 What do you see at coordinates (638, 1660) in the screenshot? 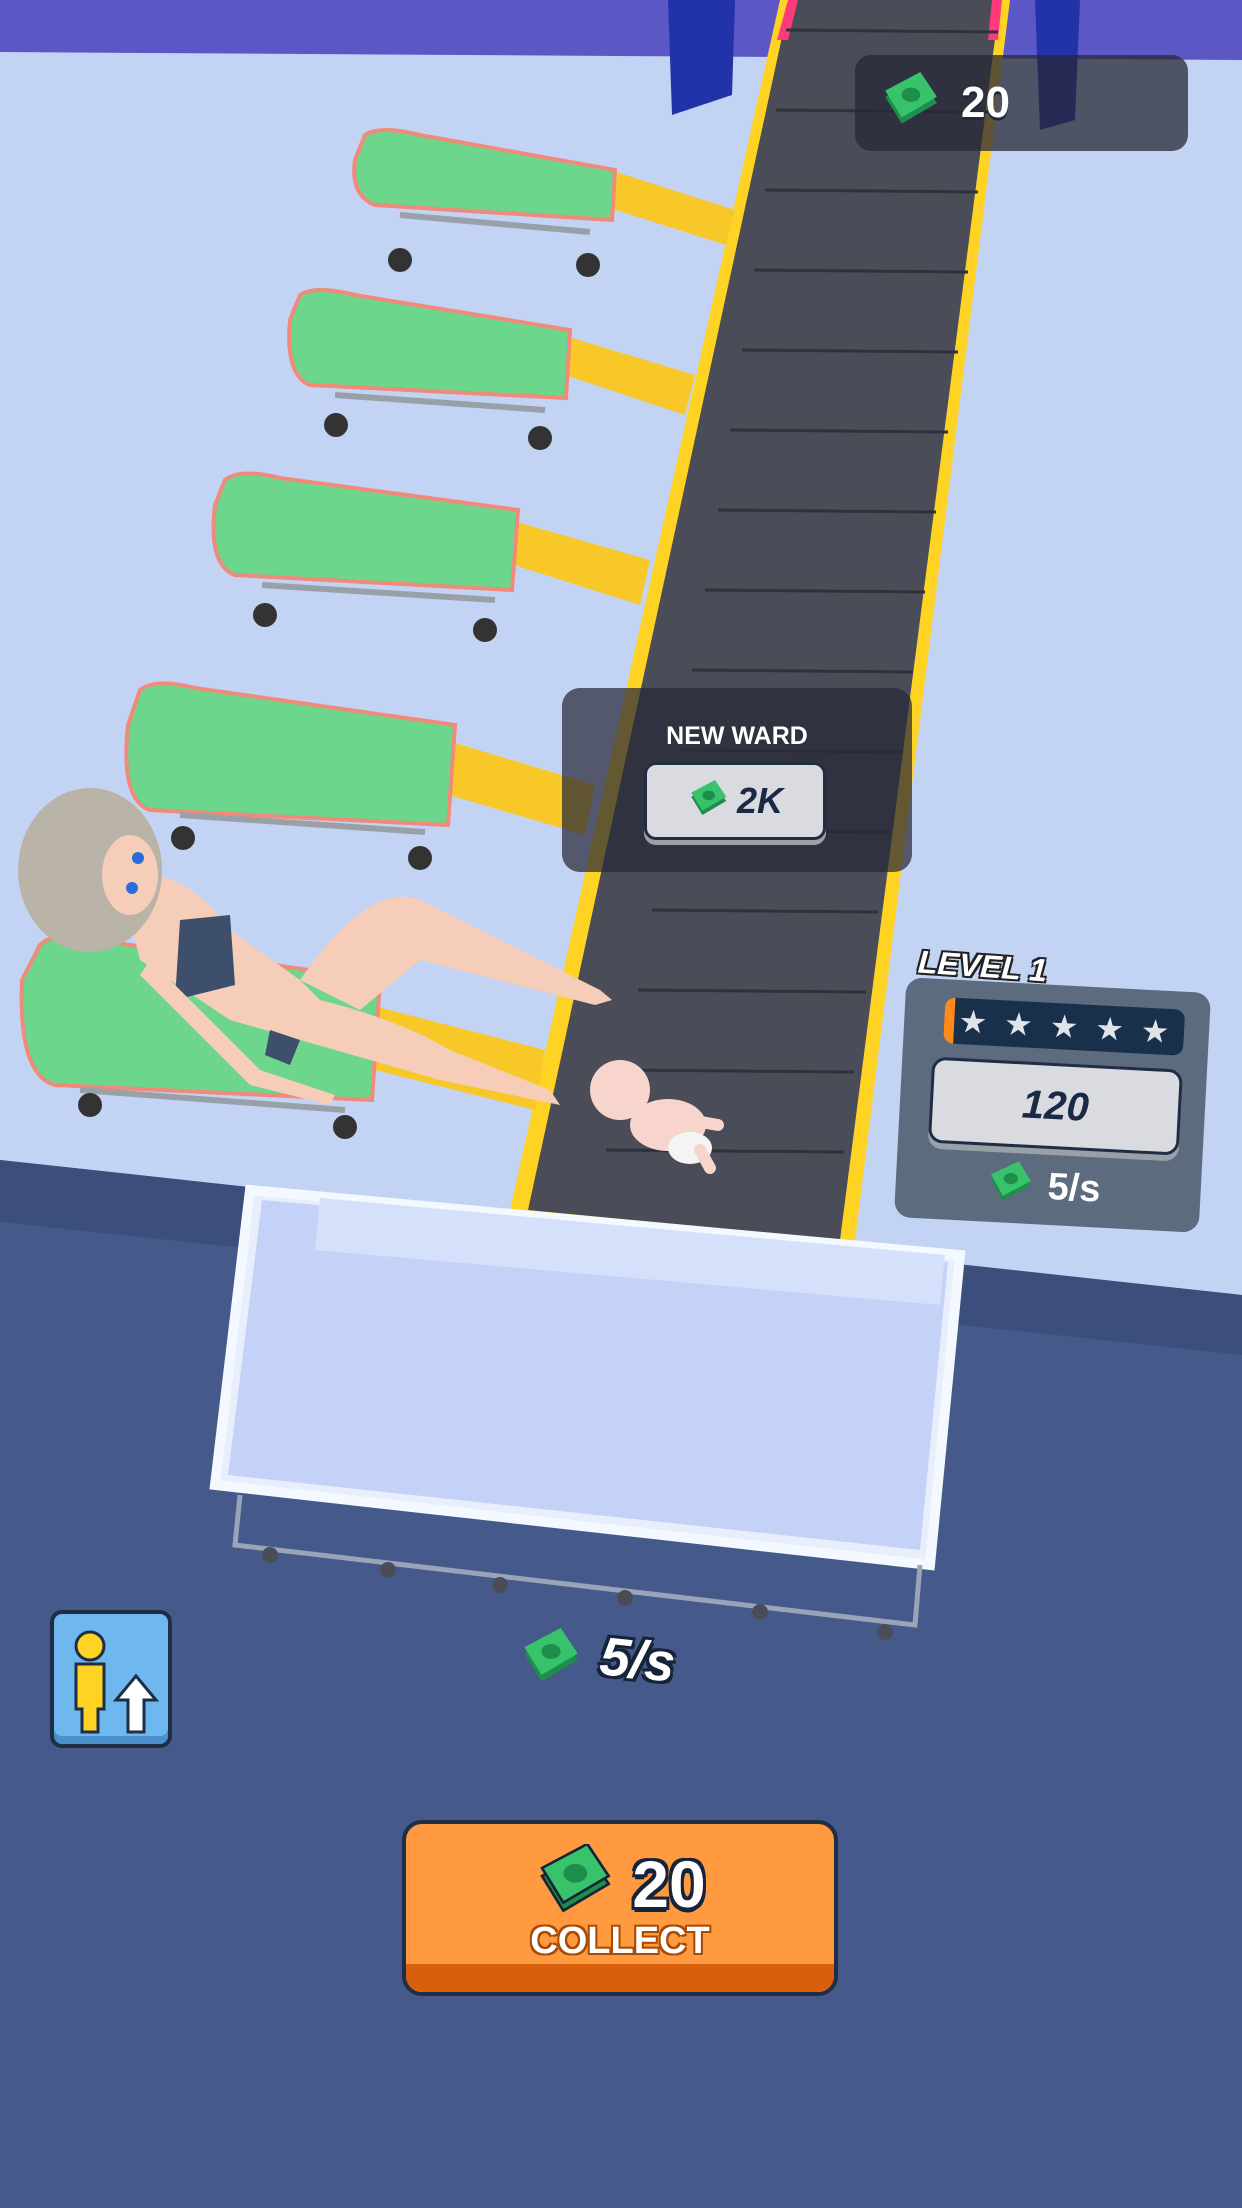
I see `bin-rate-value: 5/s` at bounding box center [638, 1660].